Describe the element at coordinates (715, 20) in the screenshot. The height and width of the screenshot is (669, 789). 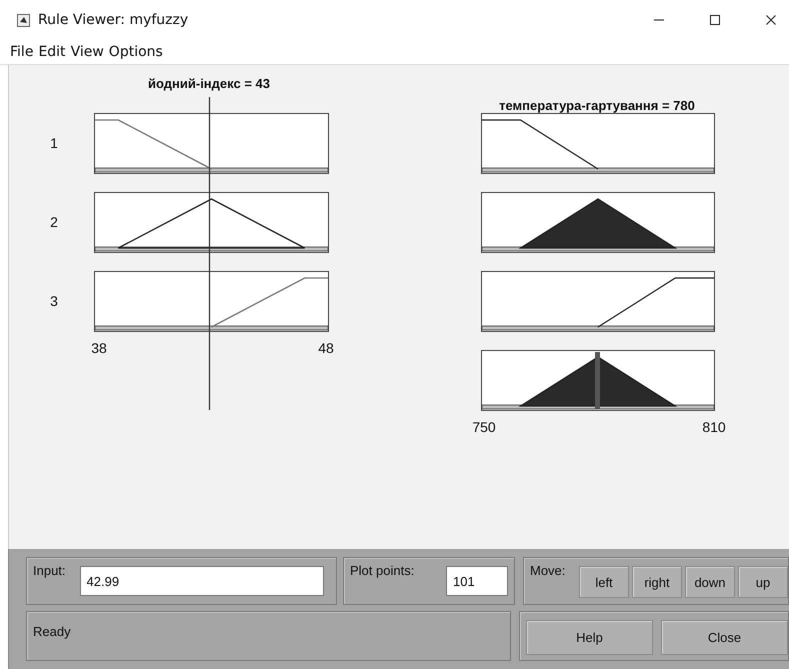
I see `maximize-icon` at that location.